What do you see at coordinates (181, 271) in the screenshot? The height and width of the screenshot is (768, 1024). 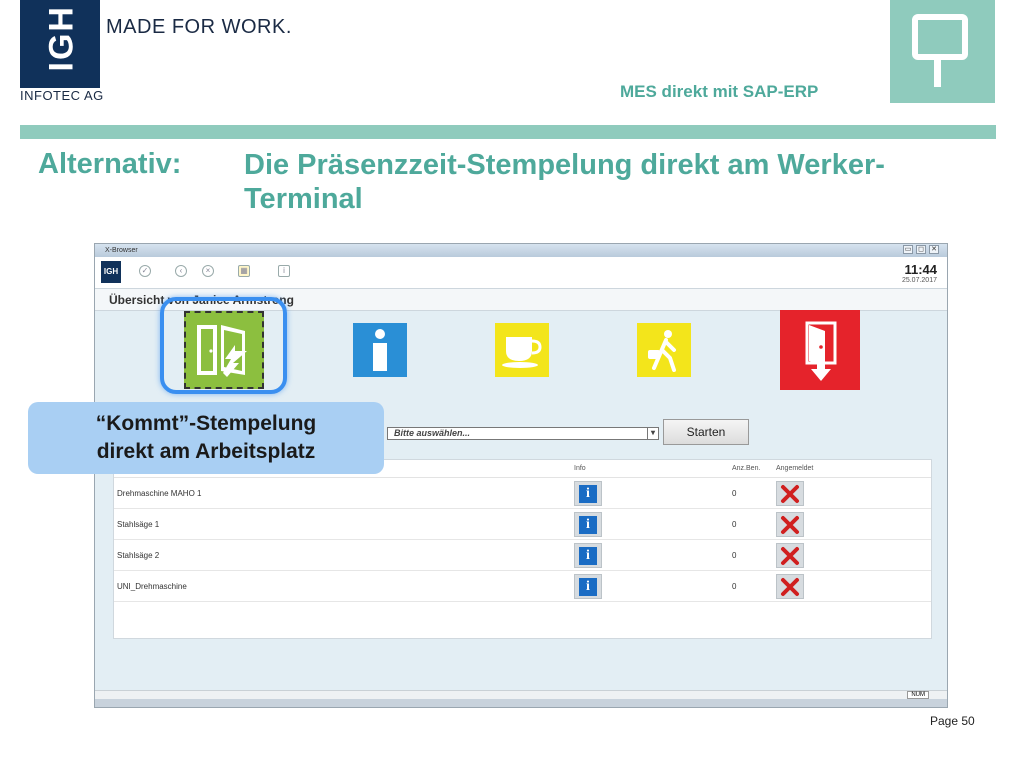 I see `back-icon: ‹` at bounding box center [181, 271].